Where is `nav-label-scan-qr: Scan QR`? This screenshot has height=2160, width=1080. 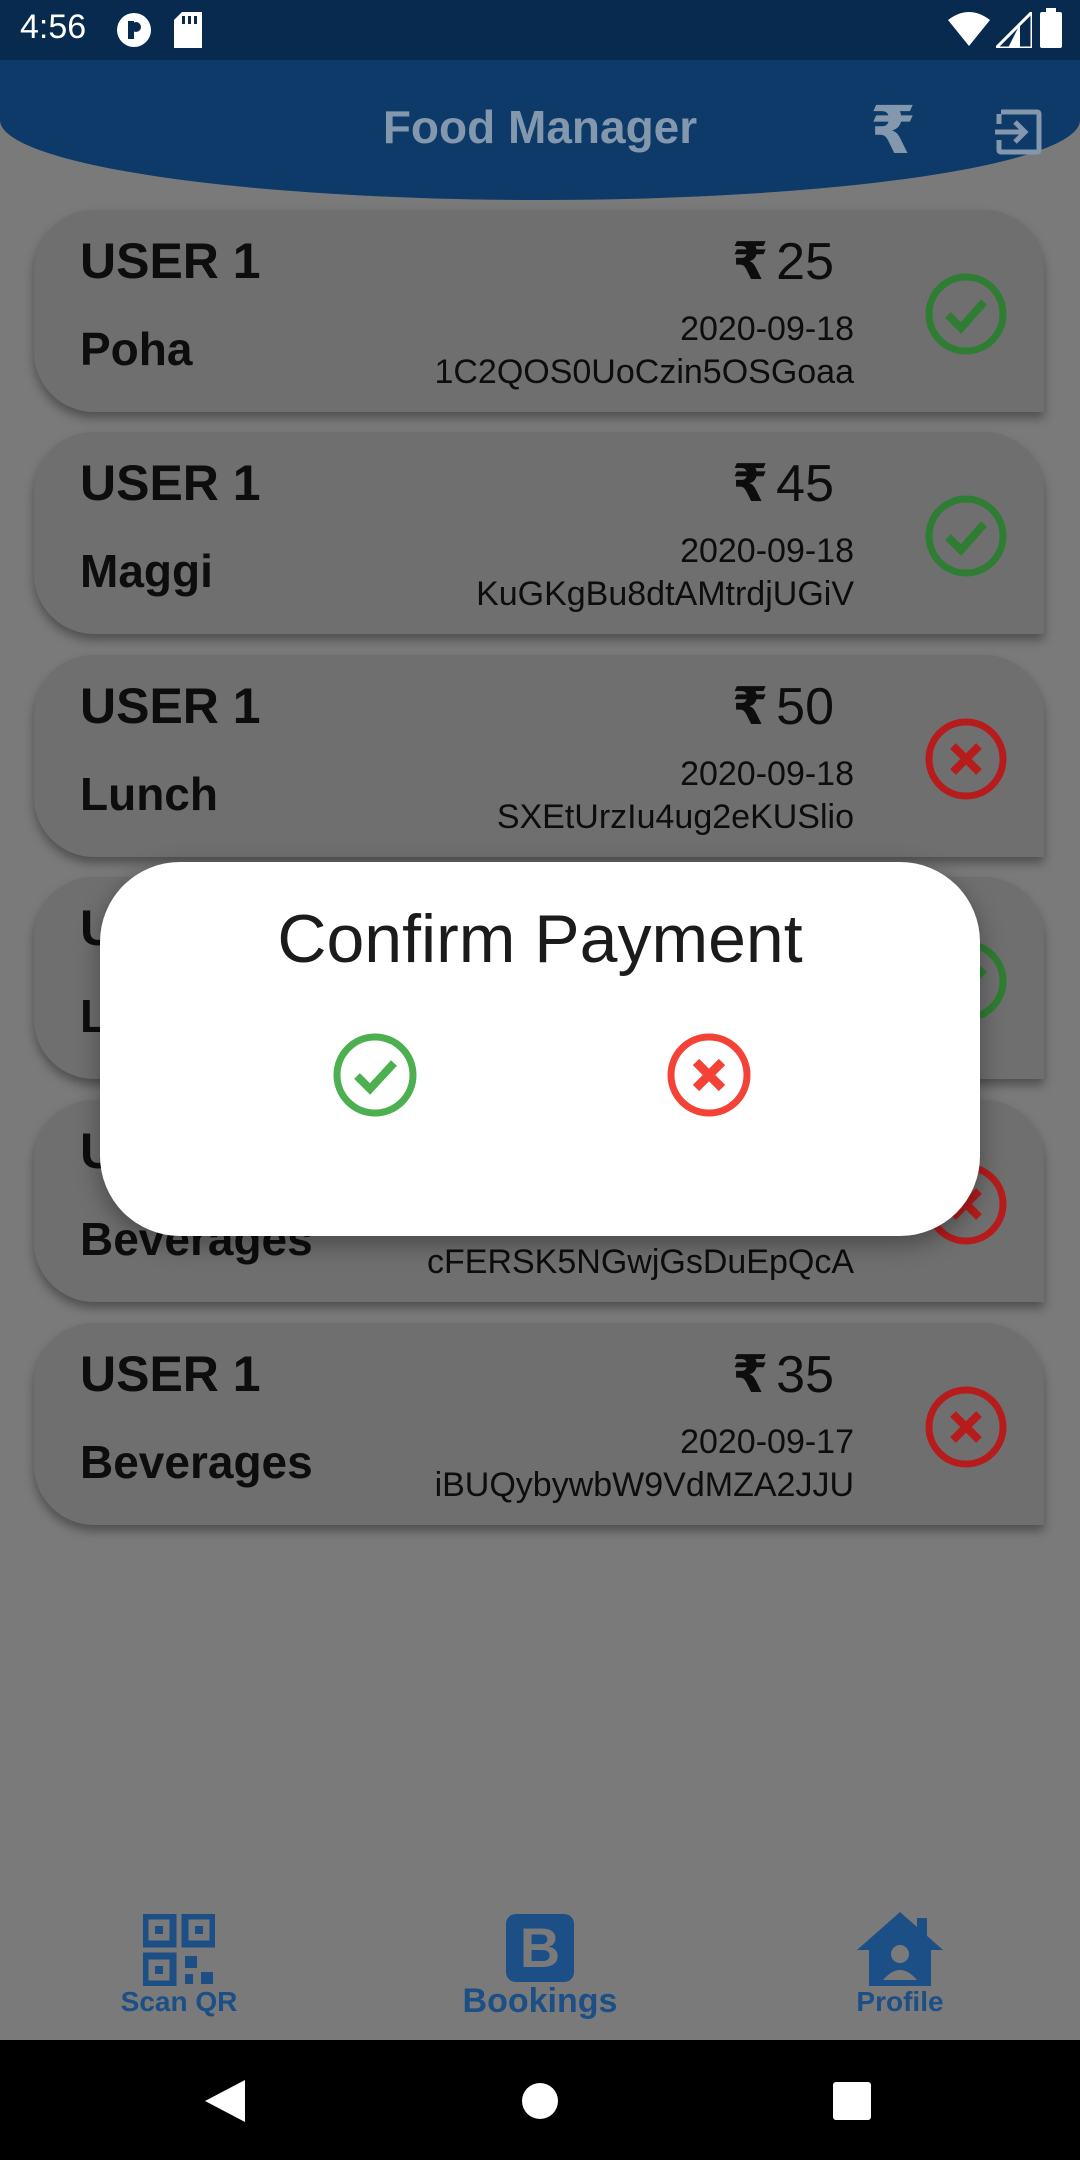 nav-label-scan-qr: Scan QR is located at coordinates (179, 2001).